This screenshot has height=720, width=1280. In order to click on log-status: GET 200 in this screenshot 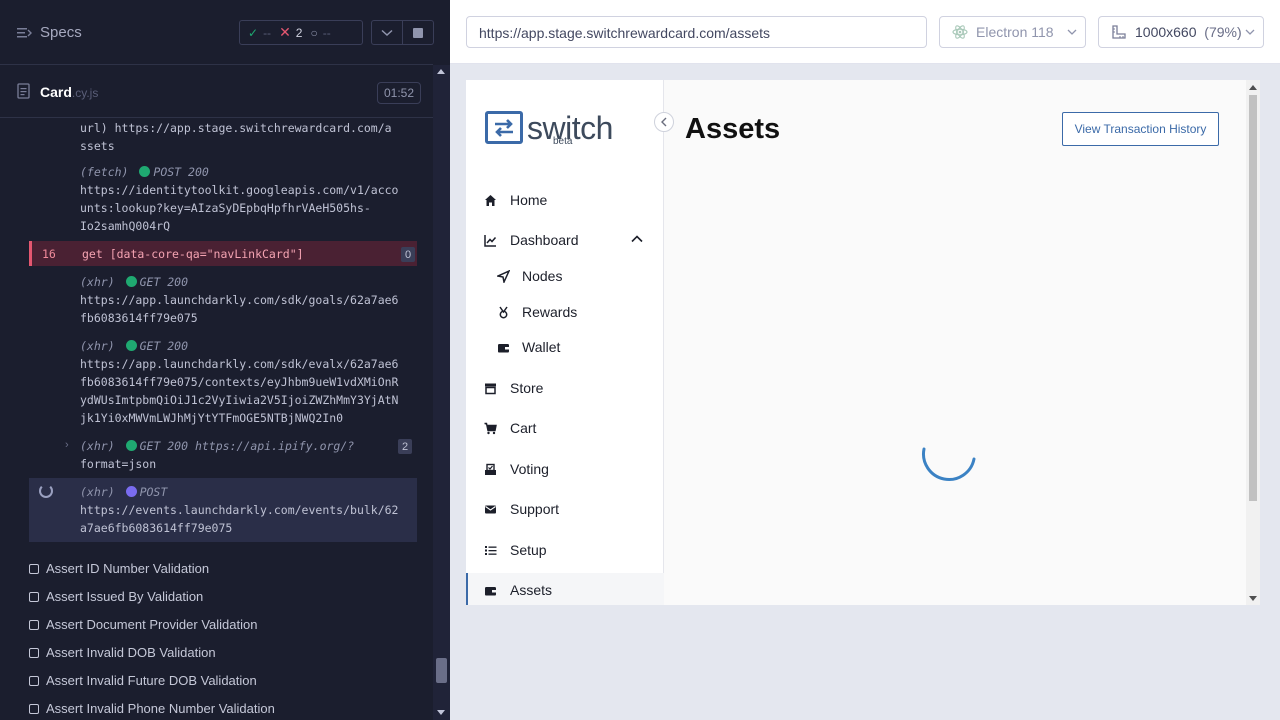, I will do `click(164, 346)`.